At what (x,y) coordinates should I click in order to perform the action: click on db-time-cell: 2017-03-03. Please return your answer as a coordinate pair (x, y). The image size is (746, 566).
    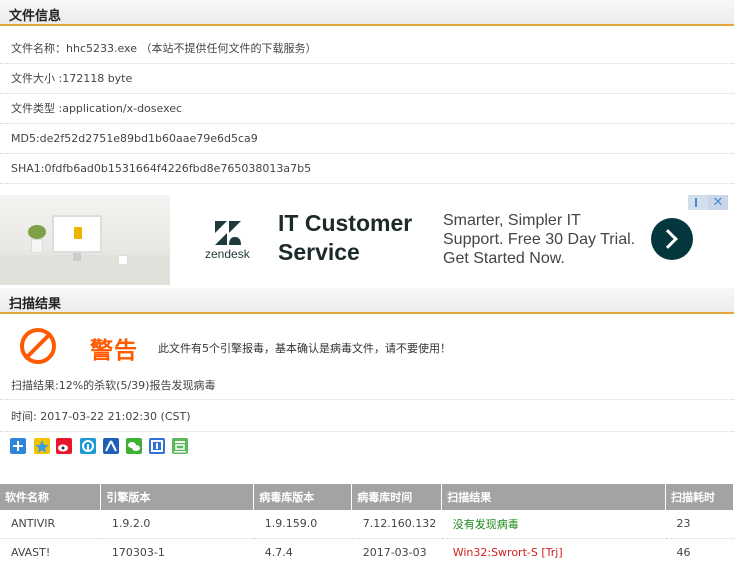
    Looking at the image, I should click on (396, 552).